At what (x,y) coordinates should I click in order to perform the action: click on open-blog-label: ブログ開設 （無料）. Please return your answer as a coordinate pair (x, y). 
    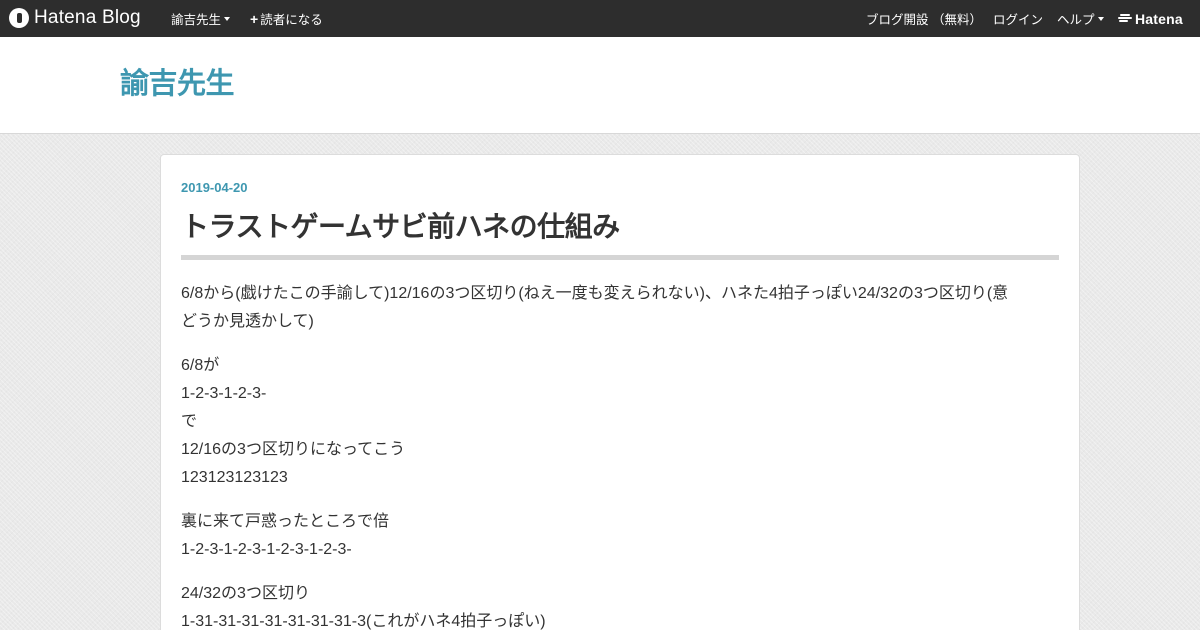
    Looking at the image, I should click on (924, 20).